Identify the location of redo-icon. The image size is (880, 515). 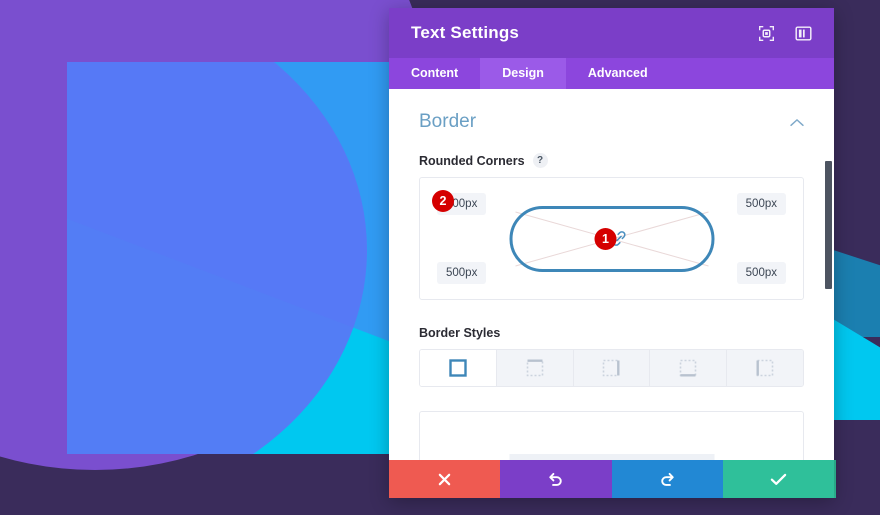
(667, 479).